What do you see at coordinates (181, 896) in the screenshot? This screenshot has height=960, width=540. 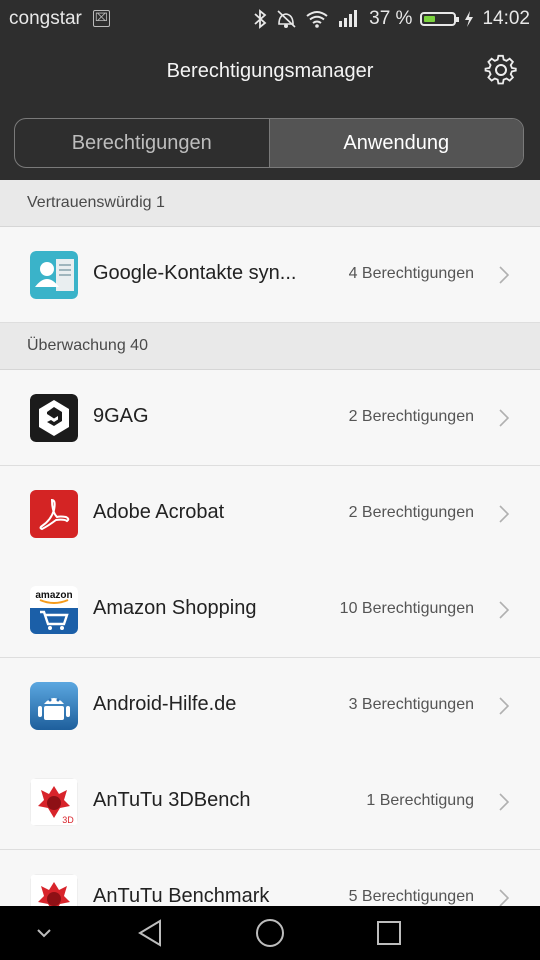 I see `app-name: AnTuTu Benchmark` at bounding box center [181, 896].